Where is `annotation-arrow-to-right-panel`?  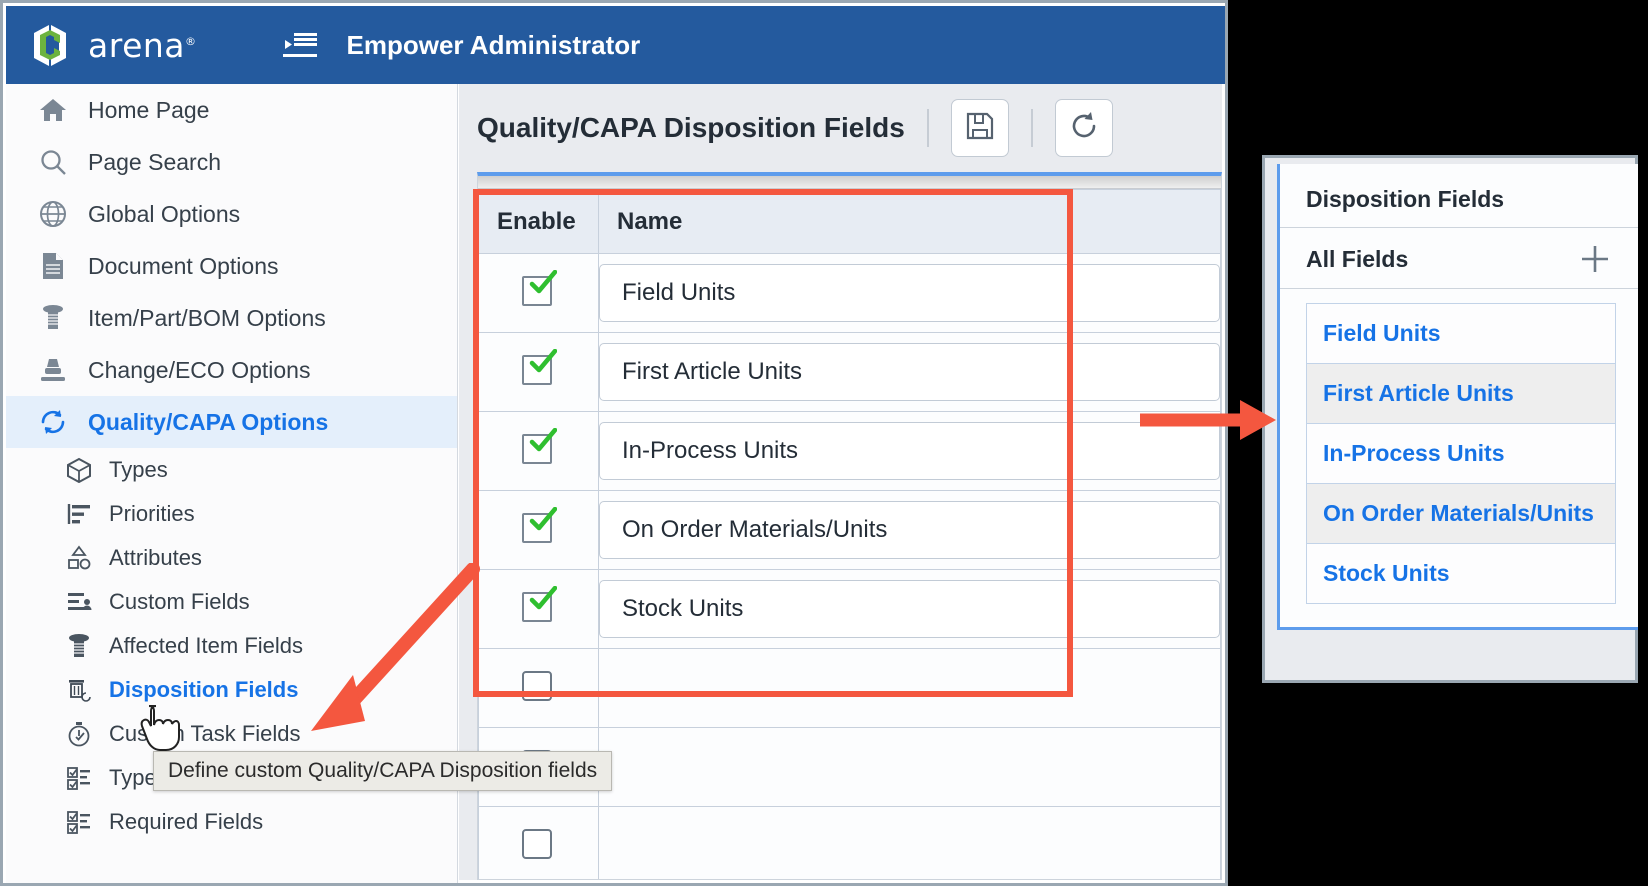
annotation-arrow-to-right-panel is located at coordinates (1210, 420).